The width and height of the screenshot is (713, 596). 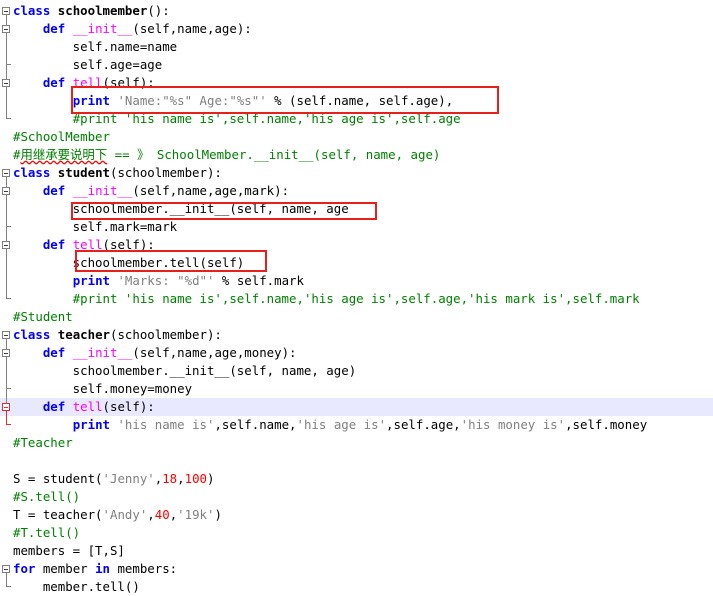 What do you see at coordinates (58, 514) in the screenshot?
I see `code-token: T = teacher(` at bounding box center [58, 514].